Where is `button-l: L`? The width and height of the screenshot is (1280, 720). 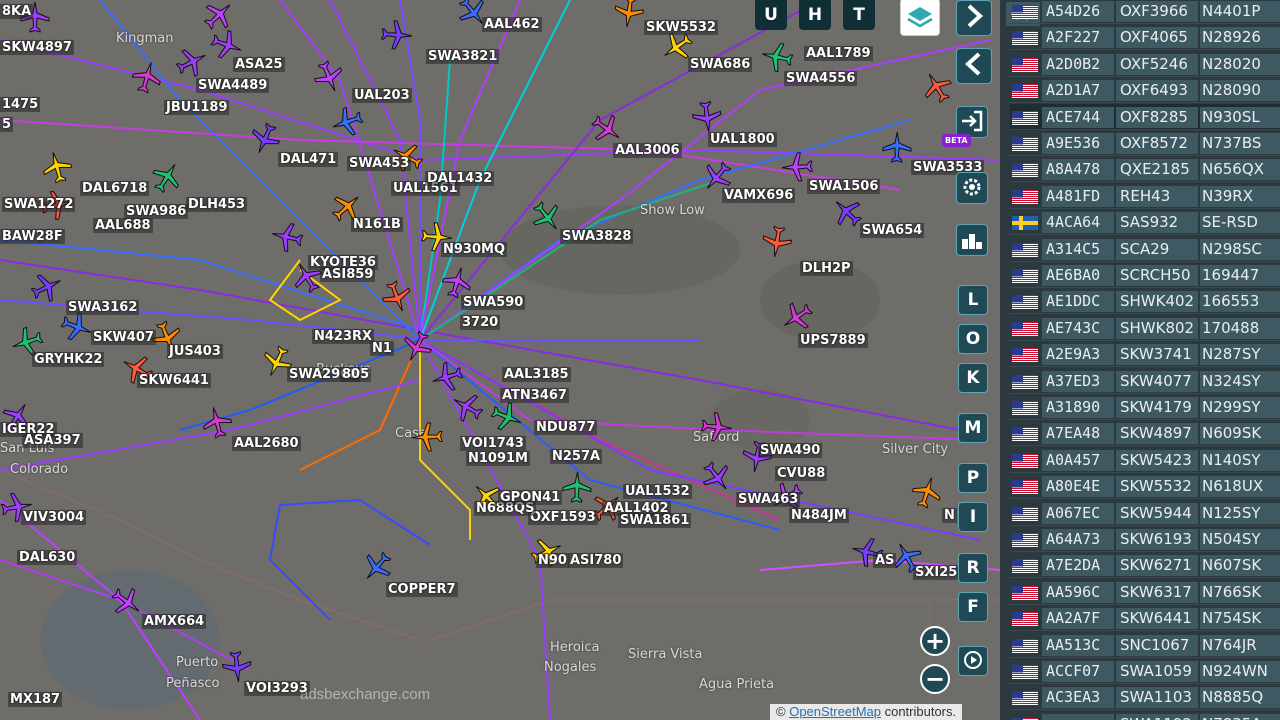
button-l: L is located at coordinates (973, 300).